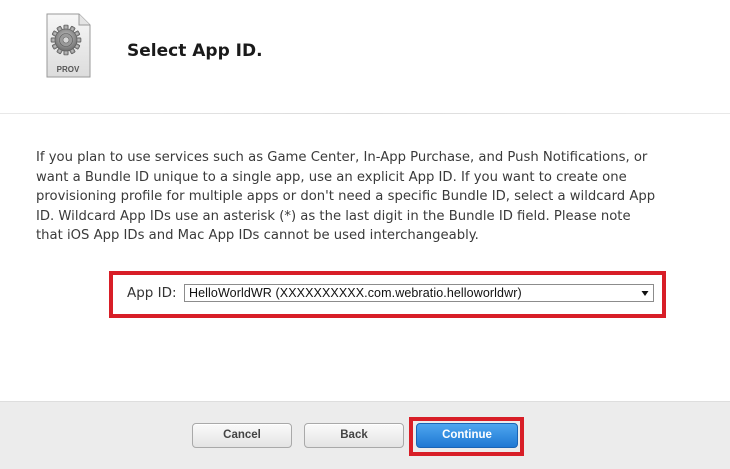 The height and width of the screenshot is (469, 730). What do you see at coordinates (354, 435) in the screenshot?
I see `back-button: Back` at bounding box center [354, 435].